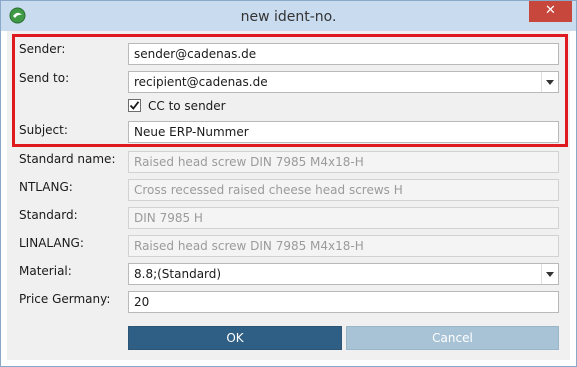 The height and width of the screenshot is (367, 577). What do you see at coordinates (343, 162) in the screenshot?
I see `standard-name-field: Raised head screw DIN 7985 M4x18-H` at bounding box center [343, 162].